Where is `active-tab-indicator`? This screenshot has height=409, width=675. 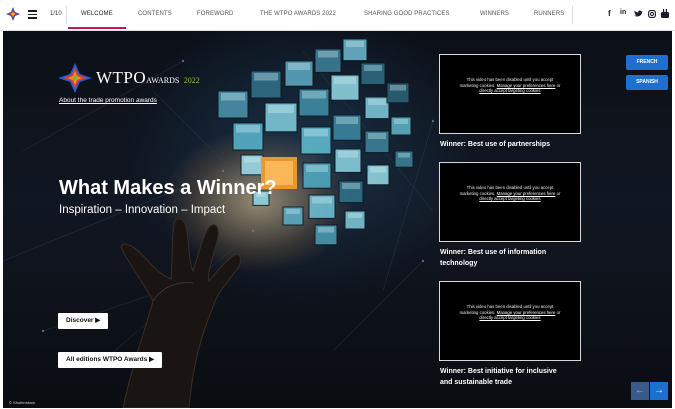
active-tab-indicator is located at coordinates (97, 28).